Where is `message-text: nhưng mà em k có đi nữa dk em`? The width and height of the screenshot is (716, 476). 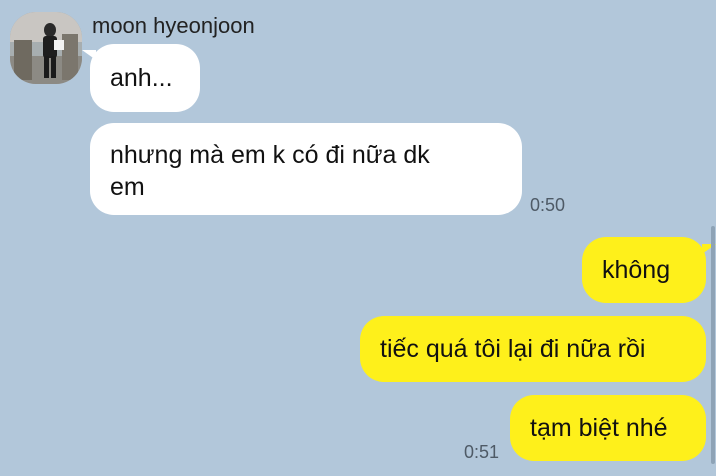
message-text: nhưng mà em k có đi nữa dk em is located at coordinates (270, 171).